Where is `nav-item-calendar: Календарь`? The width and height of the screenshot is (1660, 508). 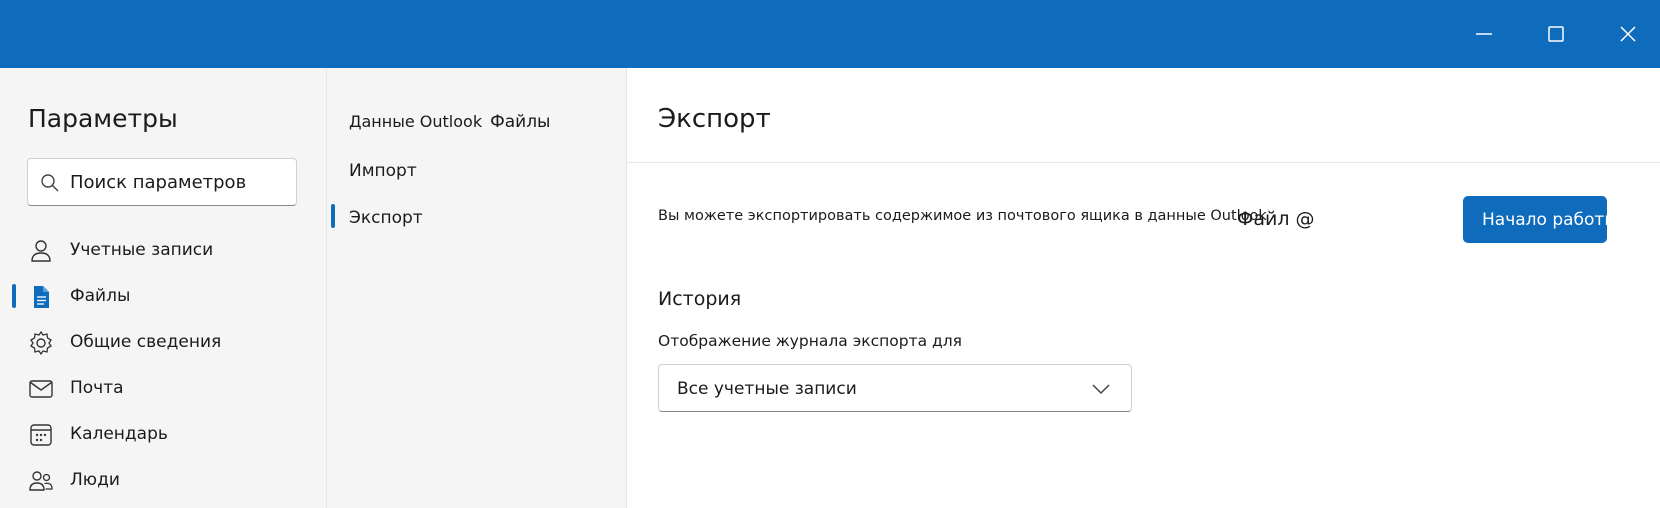 nav-item-calendar: Календарь is located at coordinates (163, 434).